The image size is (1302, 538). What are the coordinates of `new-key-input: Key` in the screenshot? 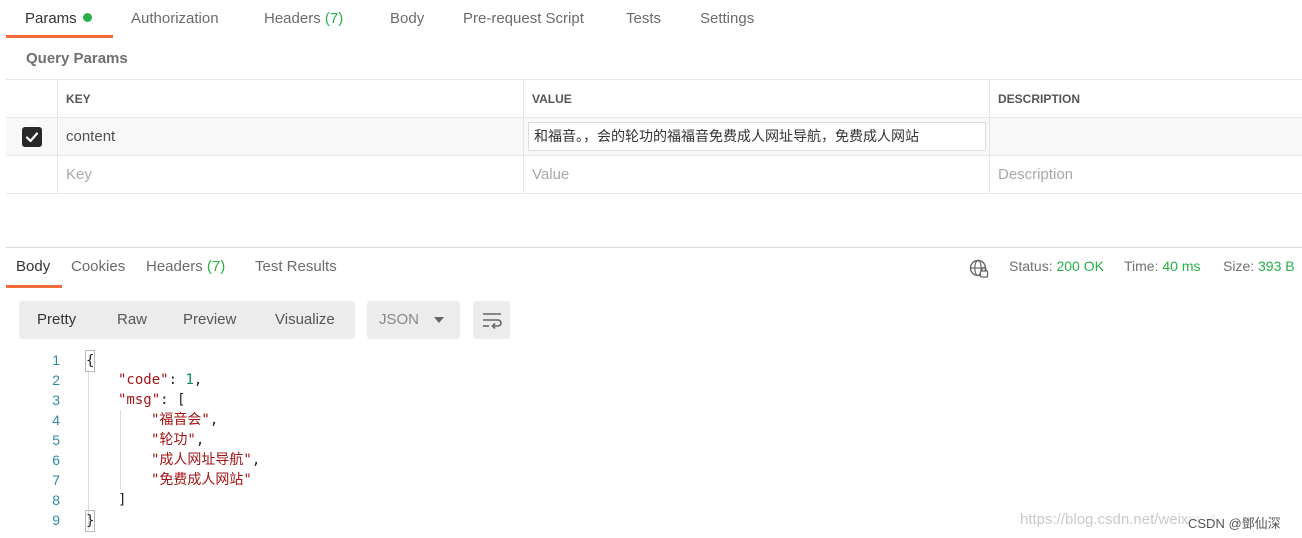 It's located at (290, 174).